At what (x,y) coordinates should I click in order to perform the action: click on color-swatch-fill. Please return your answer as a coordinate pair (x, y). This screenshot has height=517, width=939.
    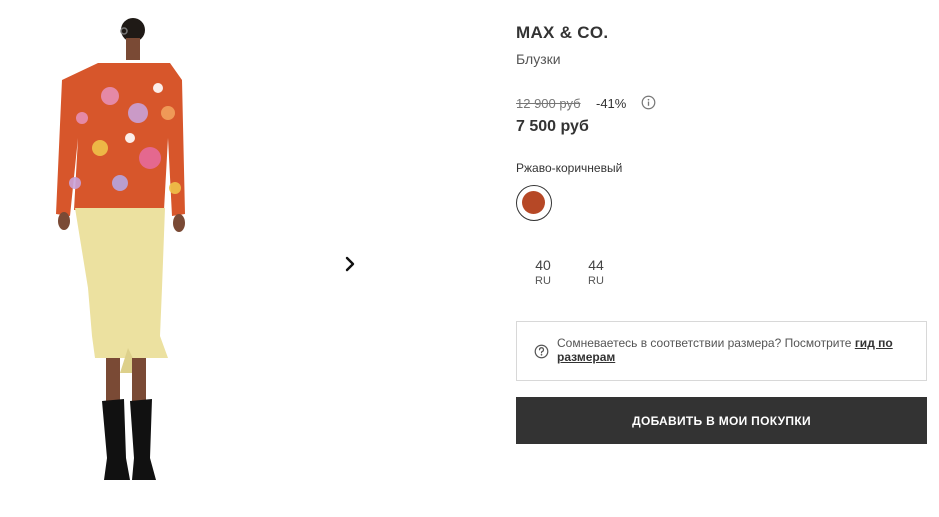
    Looking at the image, I should click on (533, 202).